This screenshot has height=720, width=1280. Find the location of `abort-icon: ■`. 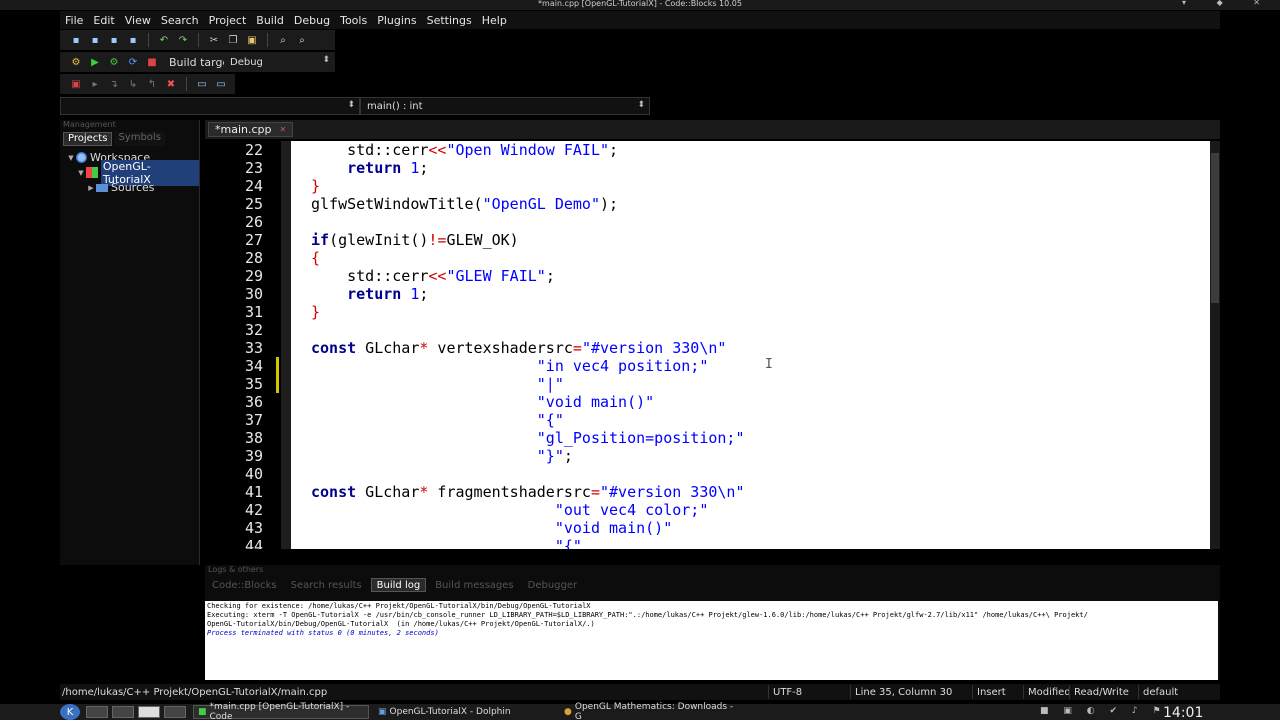

abort-icon: ■ is located at coordinates (152, 62).